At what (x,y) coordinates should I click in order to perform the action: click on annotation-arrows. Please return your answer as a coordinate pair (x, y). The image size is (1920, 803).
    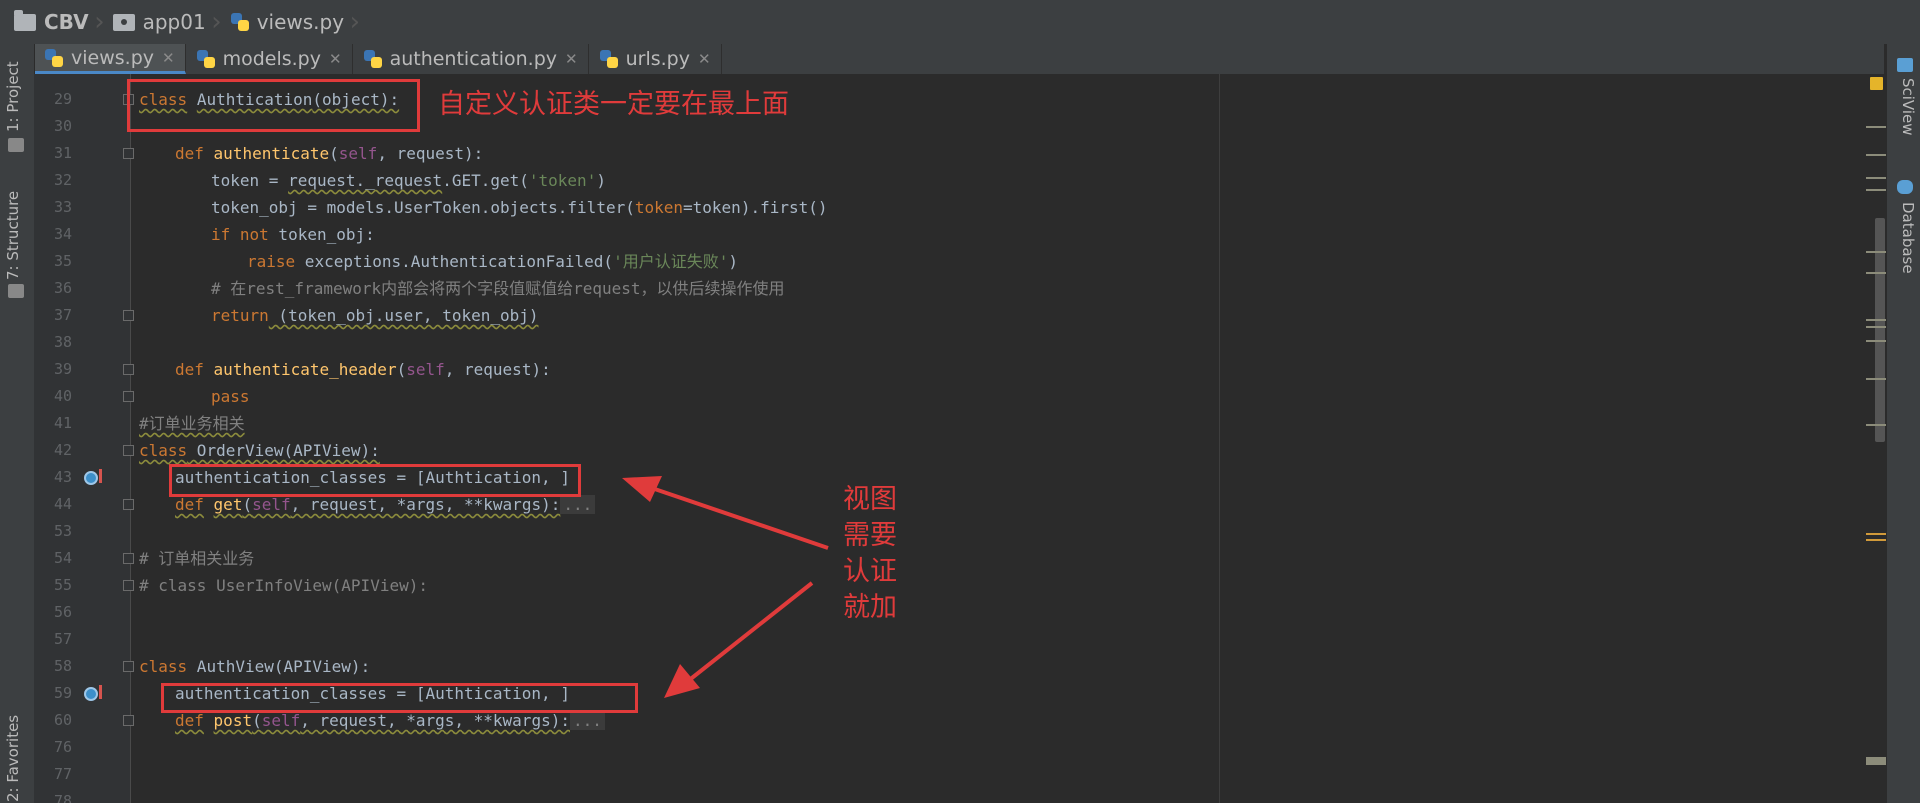
    Looking at the image, I should click on (725, 587).